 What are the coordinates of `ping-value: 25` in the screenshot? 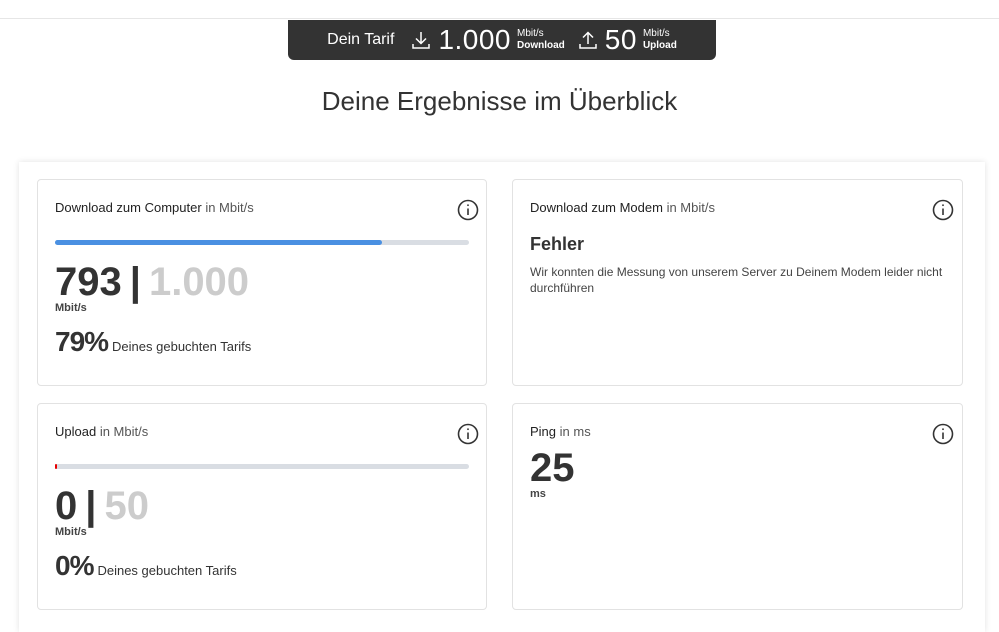 It's located at (552, 468).